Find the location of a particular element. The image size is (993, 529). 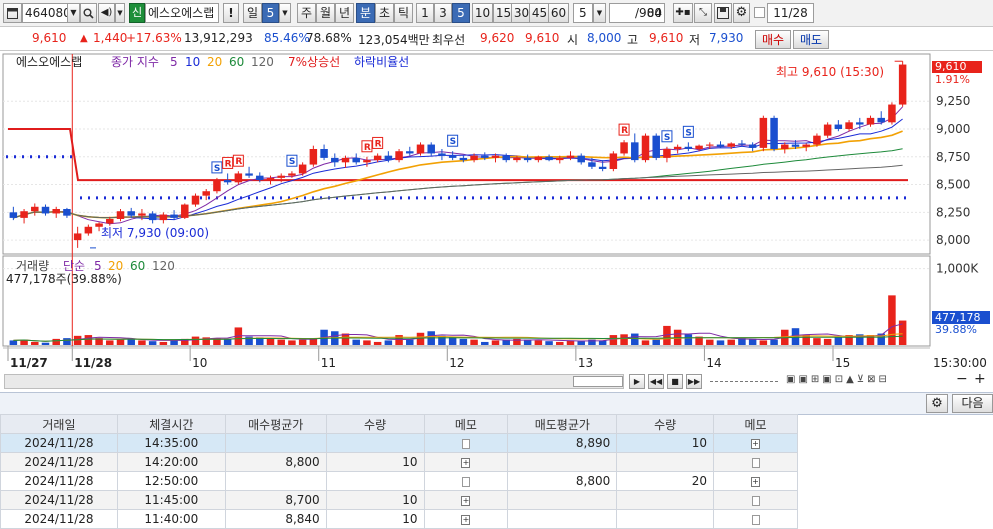

save-icon is located at coordinates (723, 13).